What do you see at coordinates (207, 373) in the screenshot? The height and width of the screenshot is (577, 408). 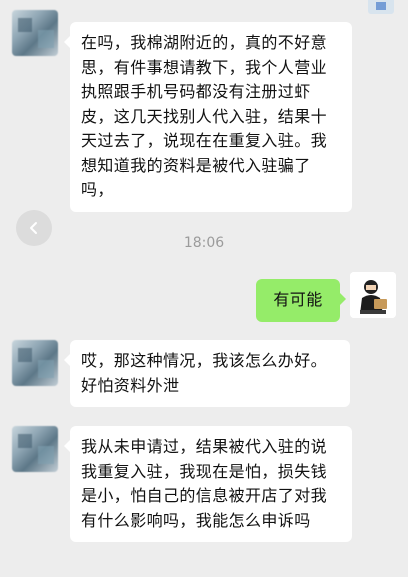 I see `message-bubble: 哎，那这种情况，我该怎么办好。好怕资料外泄` at bounding box center [207, 373].